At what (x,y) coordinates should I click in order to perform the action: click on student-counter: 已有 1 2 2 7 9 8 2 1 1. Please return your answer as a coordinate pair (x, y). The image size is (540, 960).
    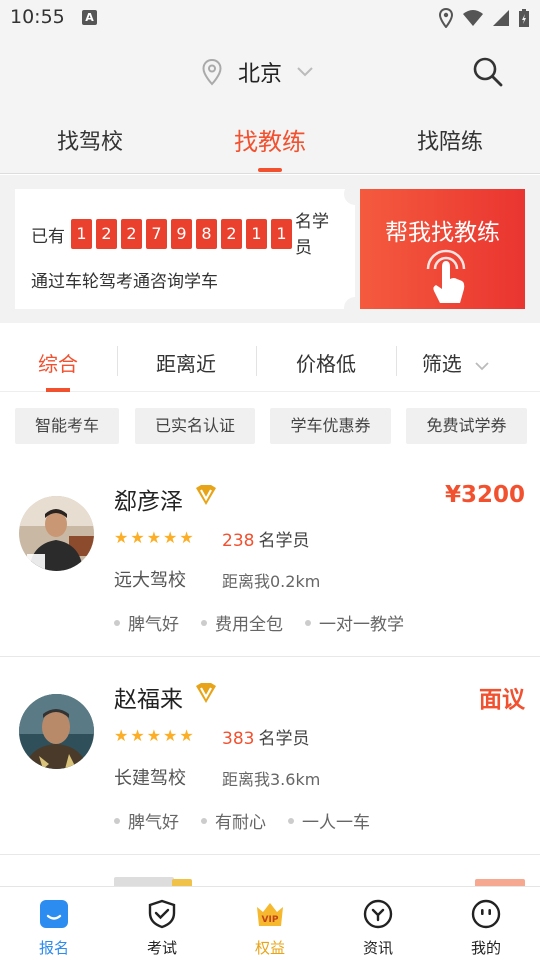
    Looking at the image, I should click on (163, 234).